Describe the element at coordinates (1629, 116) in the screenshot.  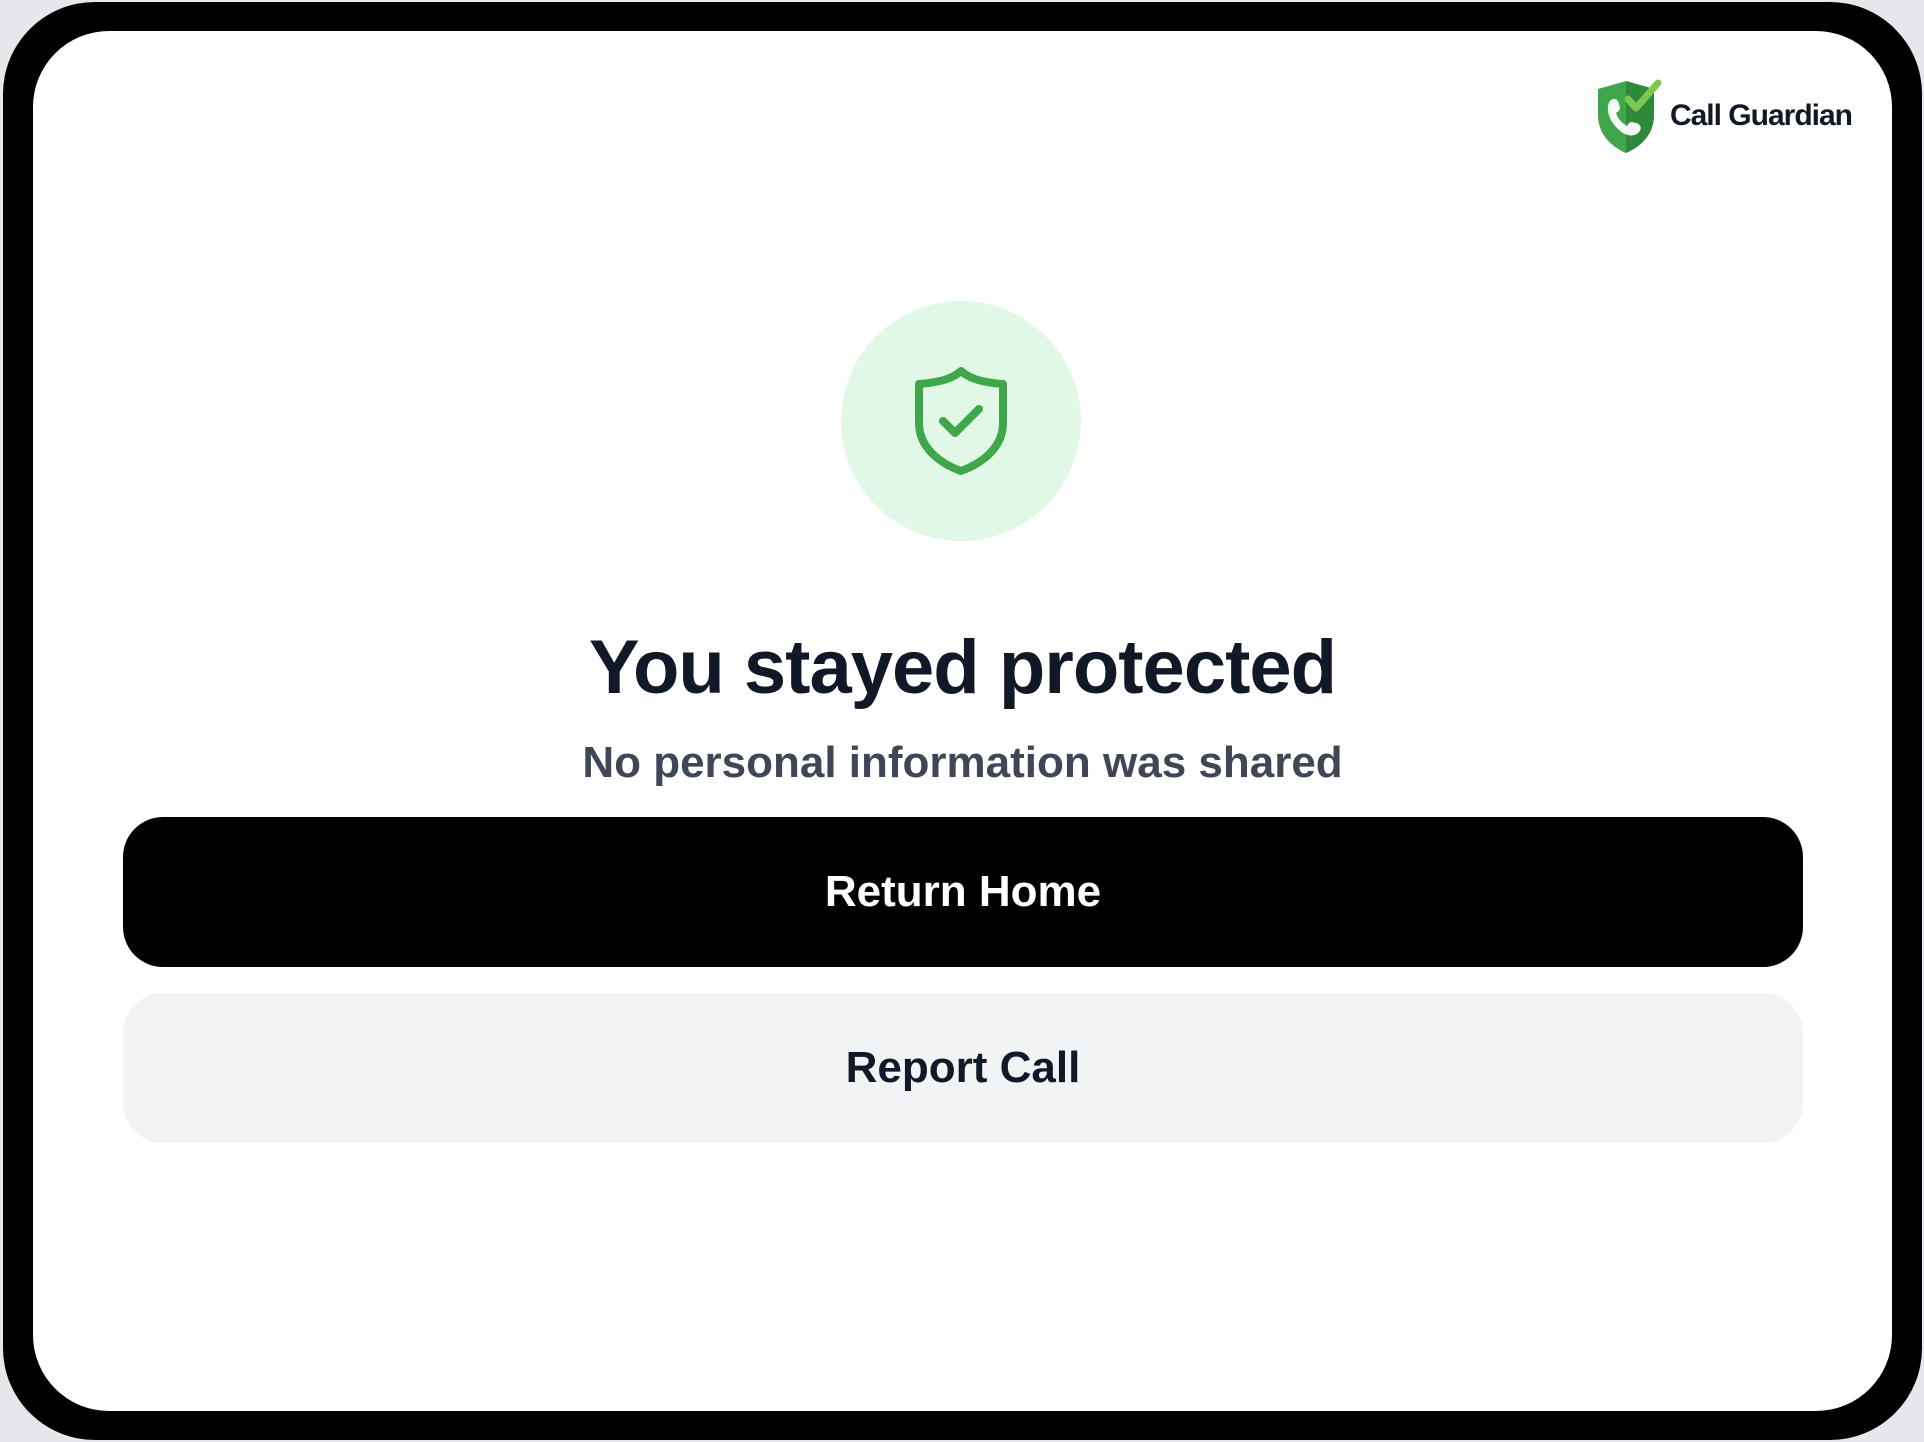
I see `shield-phone-check-icon` at that location.